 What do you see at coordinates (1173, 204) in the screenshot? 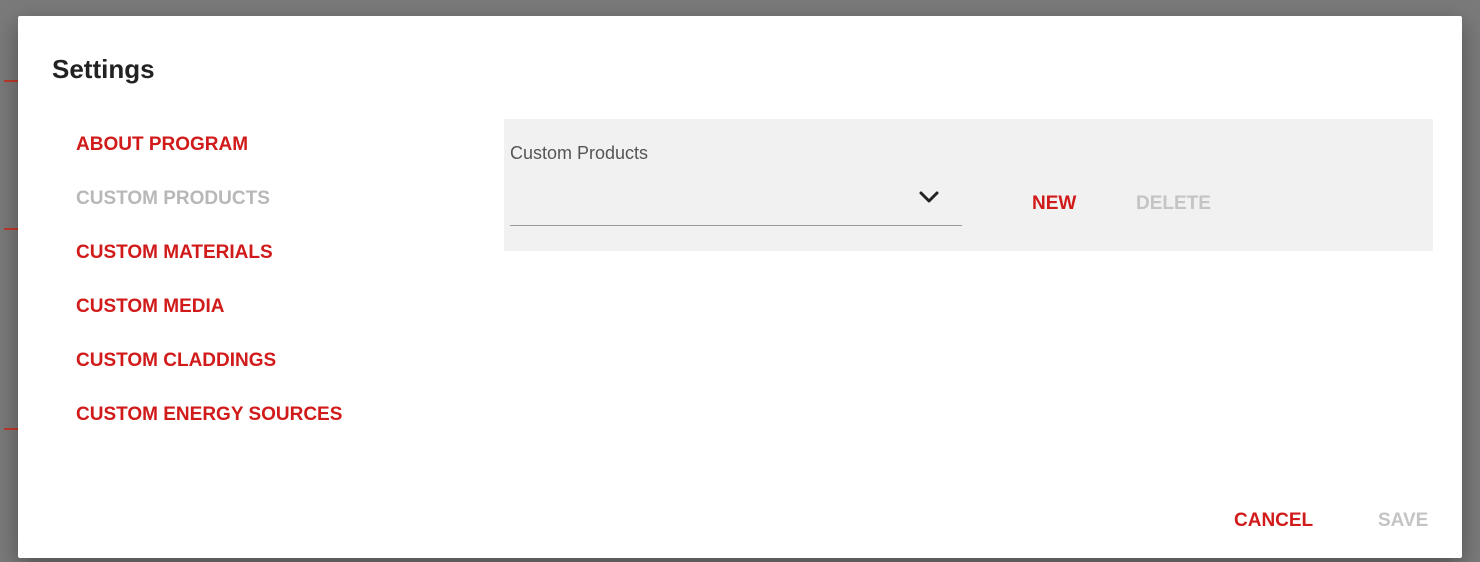
I see `delete-button: DELETE` at bounding box center [1173, 204].